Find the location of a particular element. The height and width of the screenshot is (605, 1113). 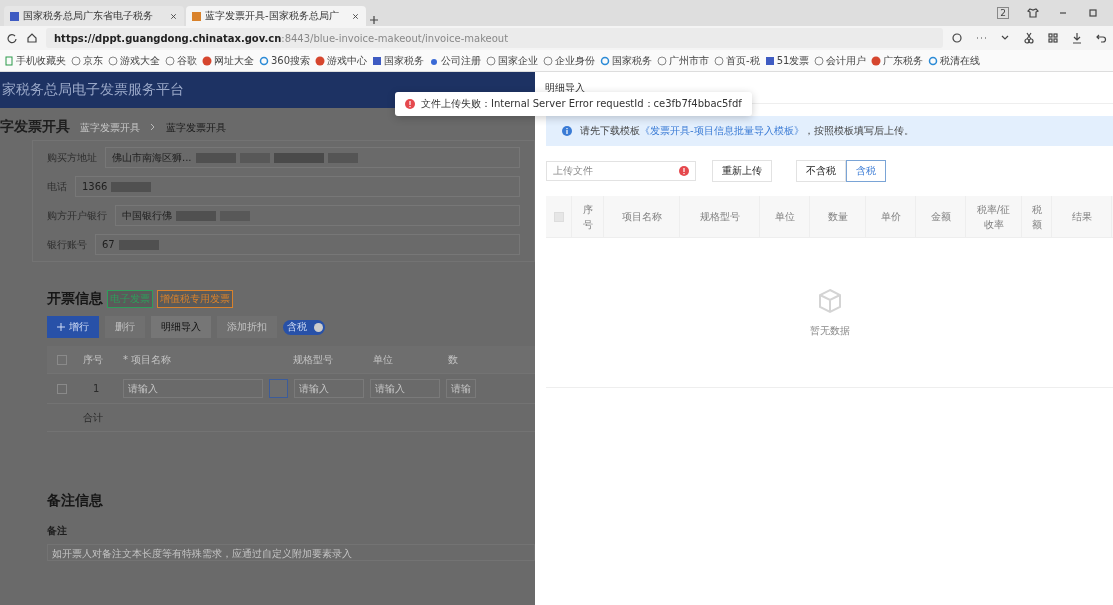

notice-text: 请先下载模板《发票开具-项目信息批量导入模板》，按照模板填写后上传。 is located at coordinates (747, 131).